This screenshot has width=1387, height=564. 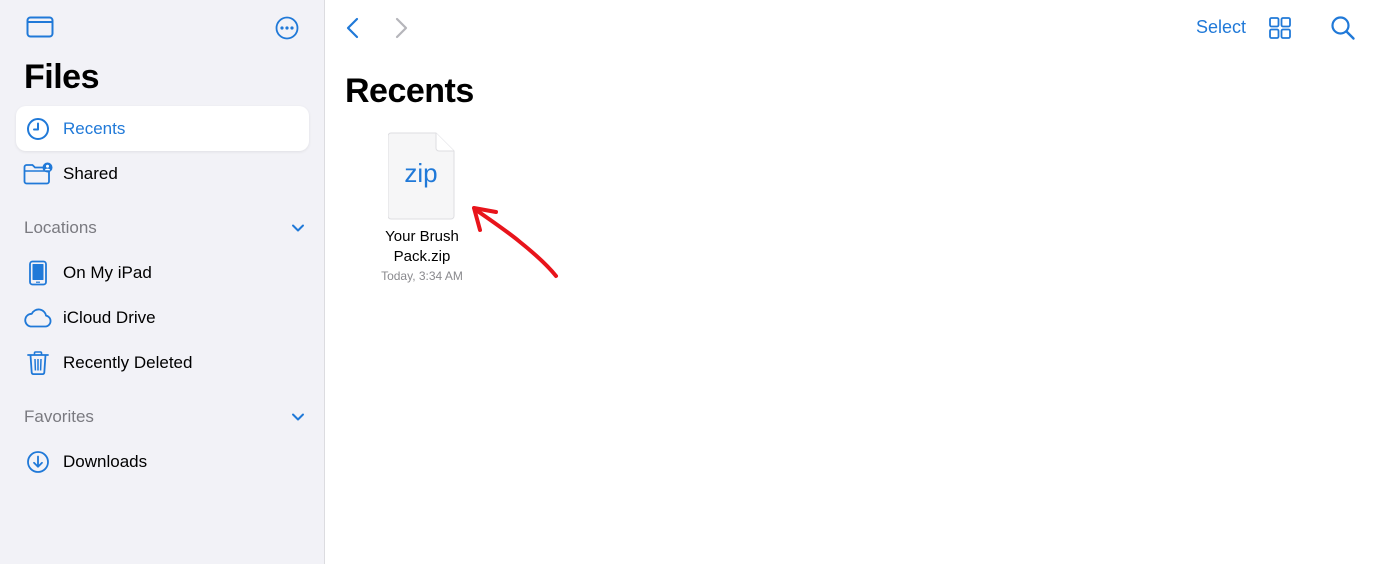 I want to click on grid-view-icon, so click(x=1280, y=28).